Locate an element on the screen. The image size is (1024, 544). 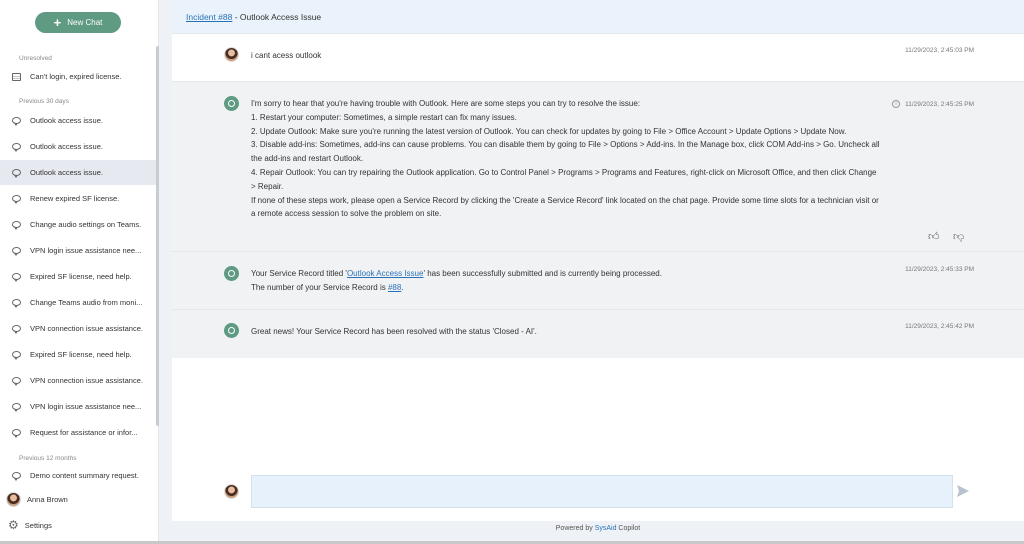
footer-prefix: Powered by is located at coordinates (575, 528).